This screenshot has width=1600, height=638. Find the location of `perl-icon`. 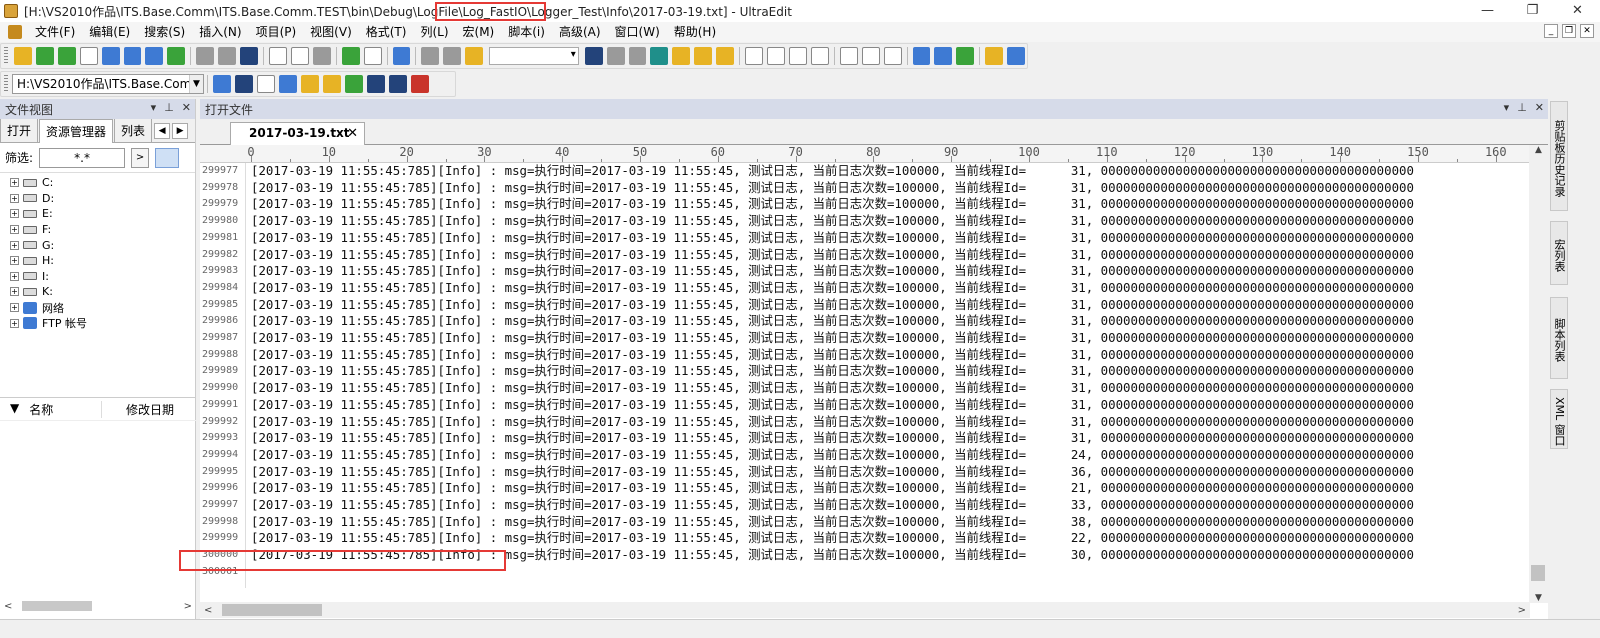

perl-icon is located at coordinates (354, 84).